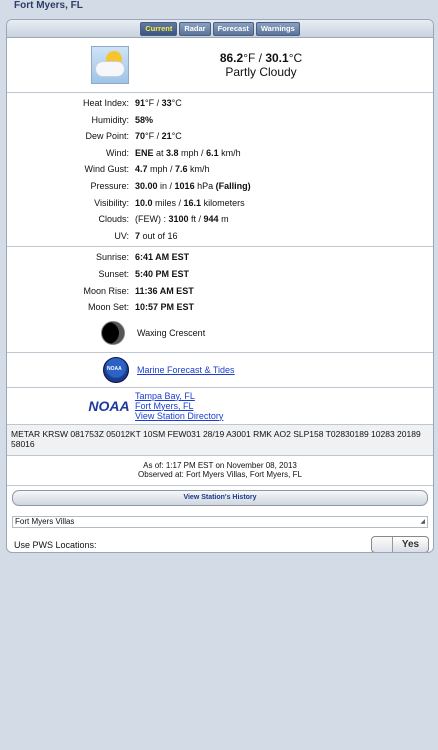 Image resolution: width=438 pixels, height=750 pixels. Describe the element at coordinates (162, 257) in the screenshot. I see `astro-value: 6:41 AM EST` at that location.